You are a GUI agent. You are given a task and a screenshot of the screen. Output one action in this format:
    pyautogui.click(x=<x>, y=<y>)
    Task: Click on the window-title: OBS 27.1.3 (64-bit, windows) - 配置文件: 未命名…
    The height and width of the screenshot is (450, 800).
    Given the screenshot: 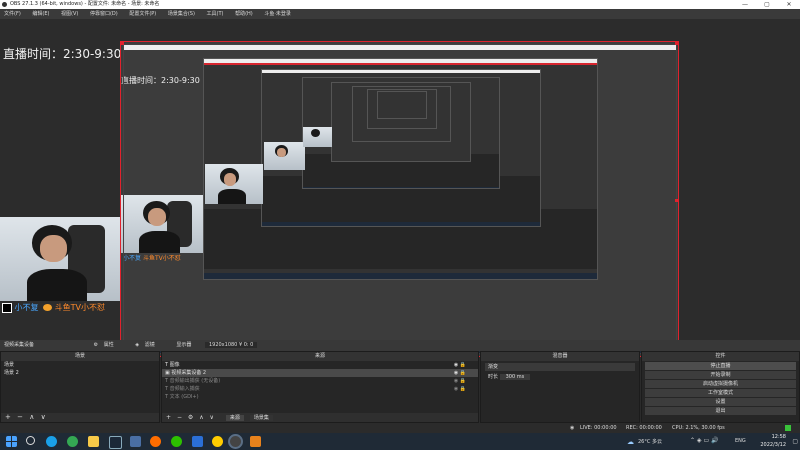 What is the action you would take?
    pyautogui.click(x=85, y=4)
    